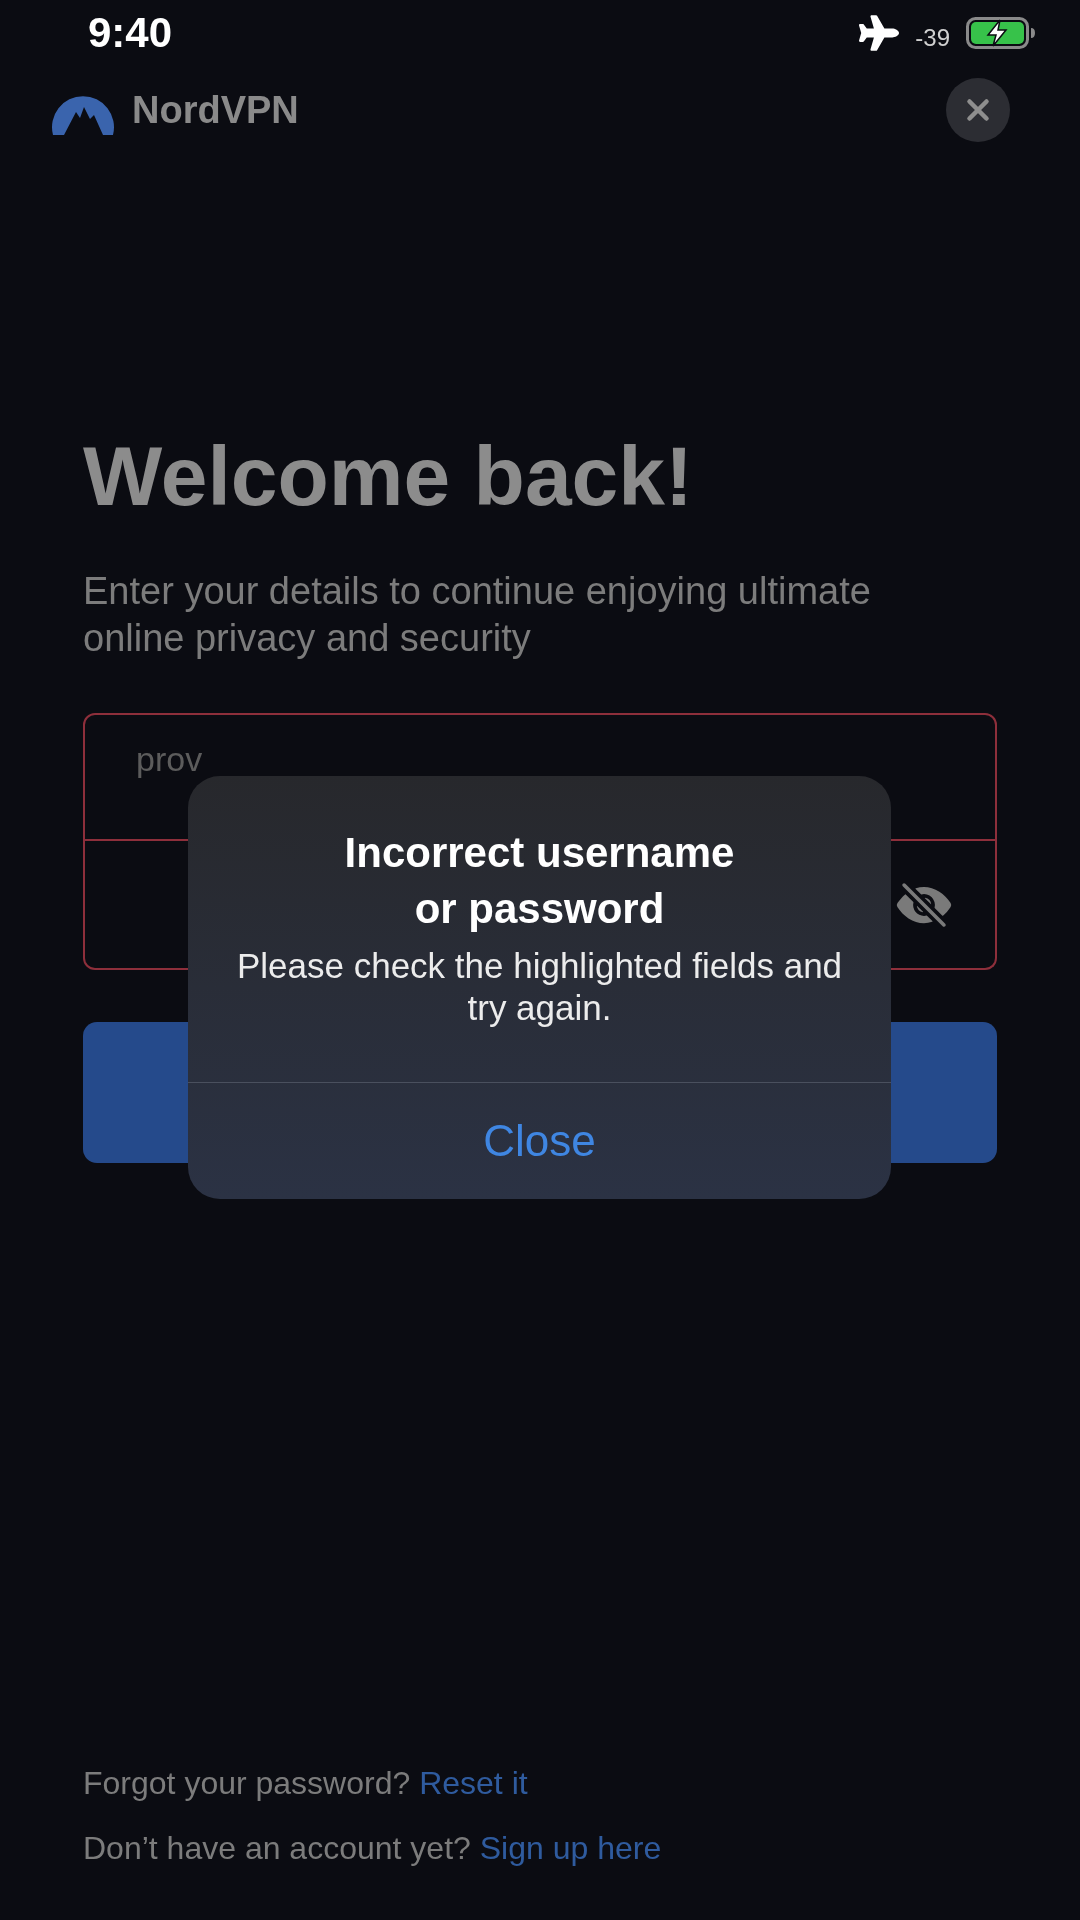 The image size is (1080, 1920). What do you see at coordinates (215, 110) in the screenshot?
I see `brand-name: NordVPN` at bounding box center [215, 110].